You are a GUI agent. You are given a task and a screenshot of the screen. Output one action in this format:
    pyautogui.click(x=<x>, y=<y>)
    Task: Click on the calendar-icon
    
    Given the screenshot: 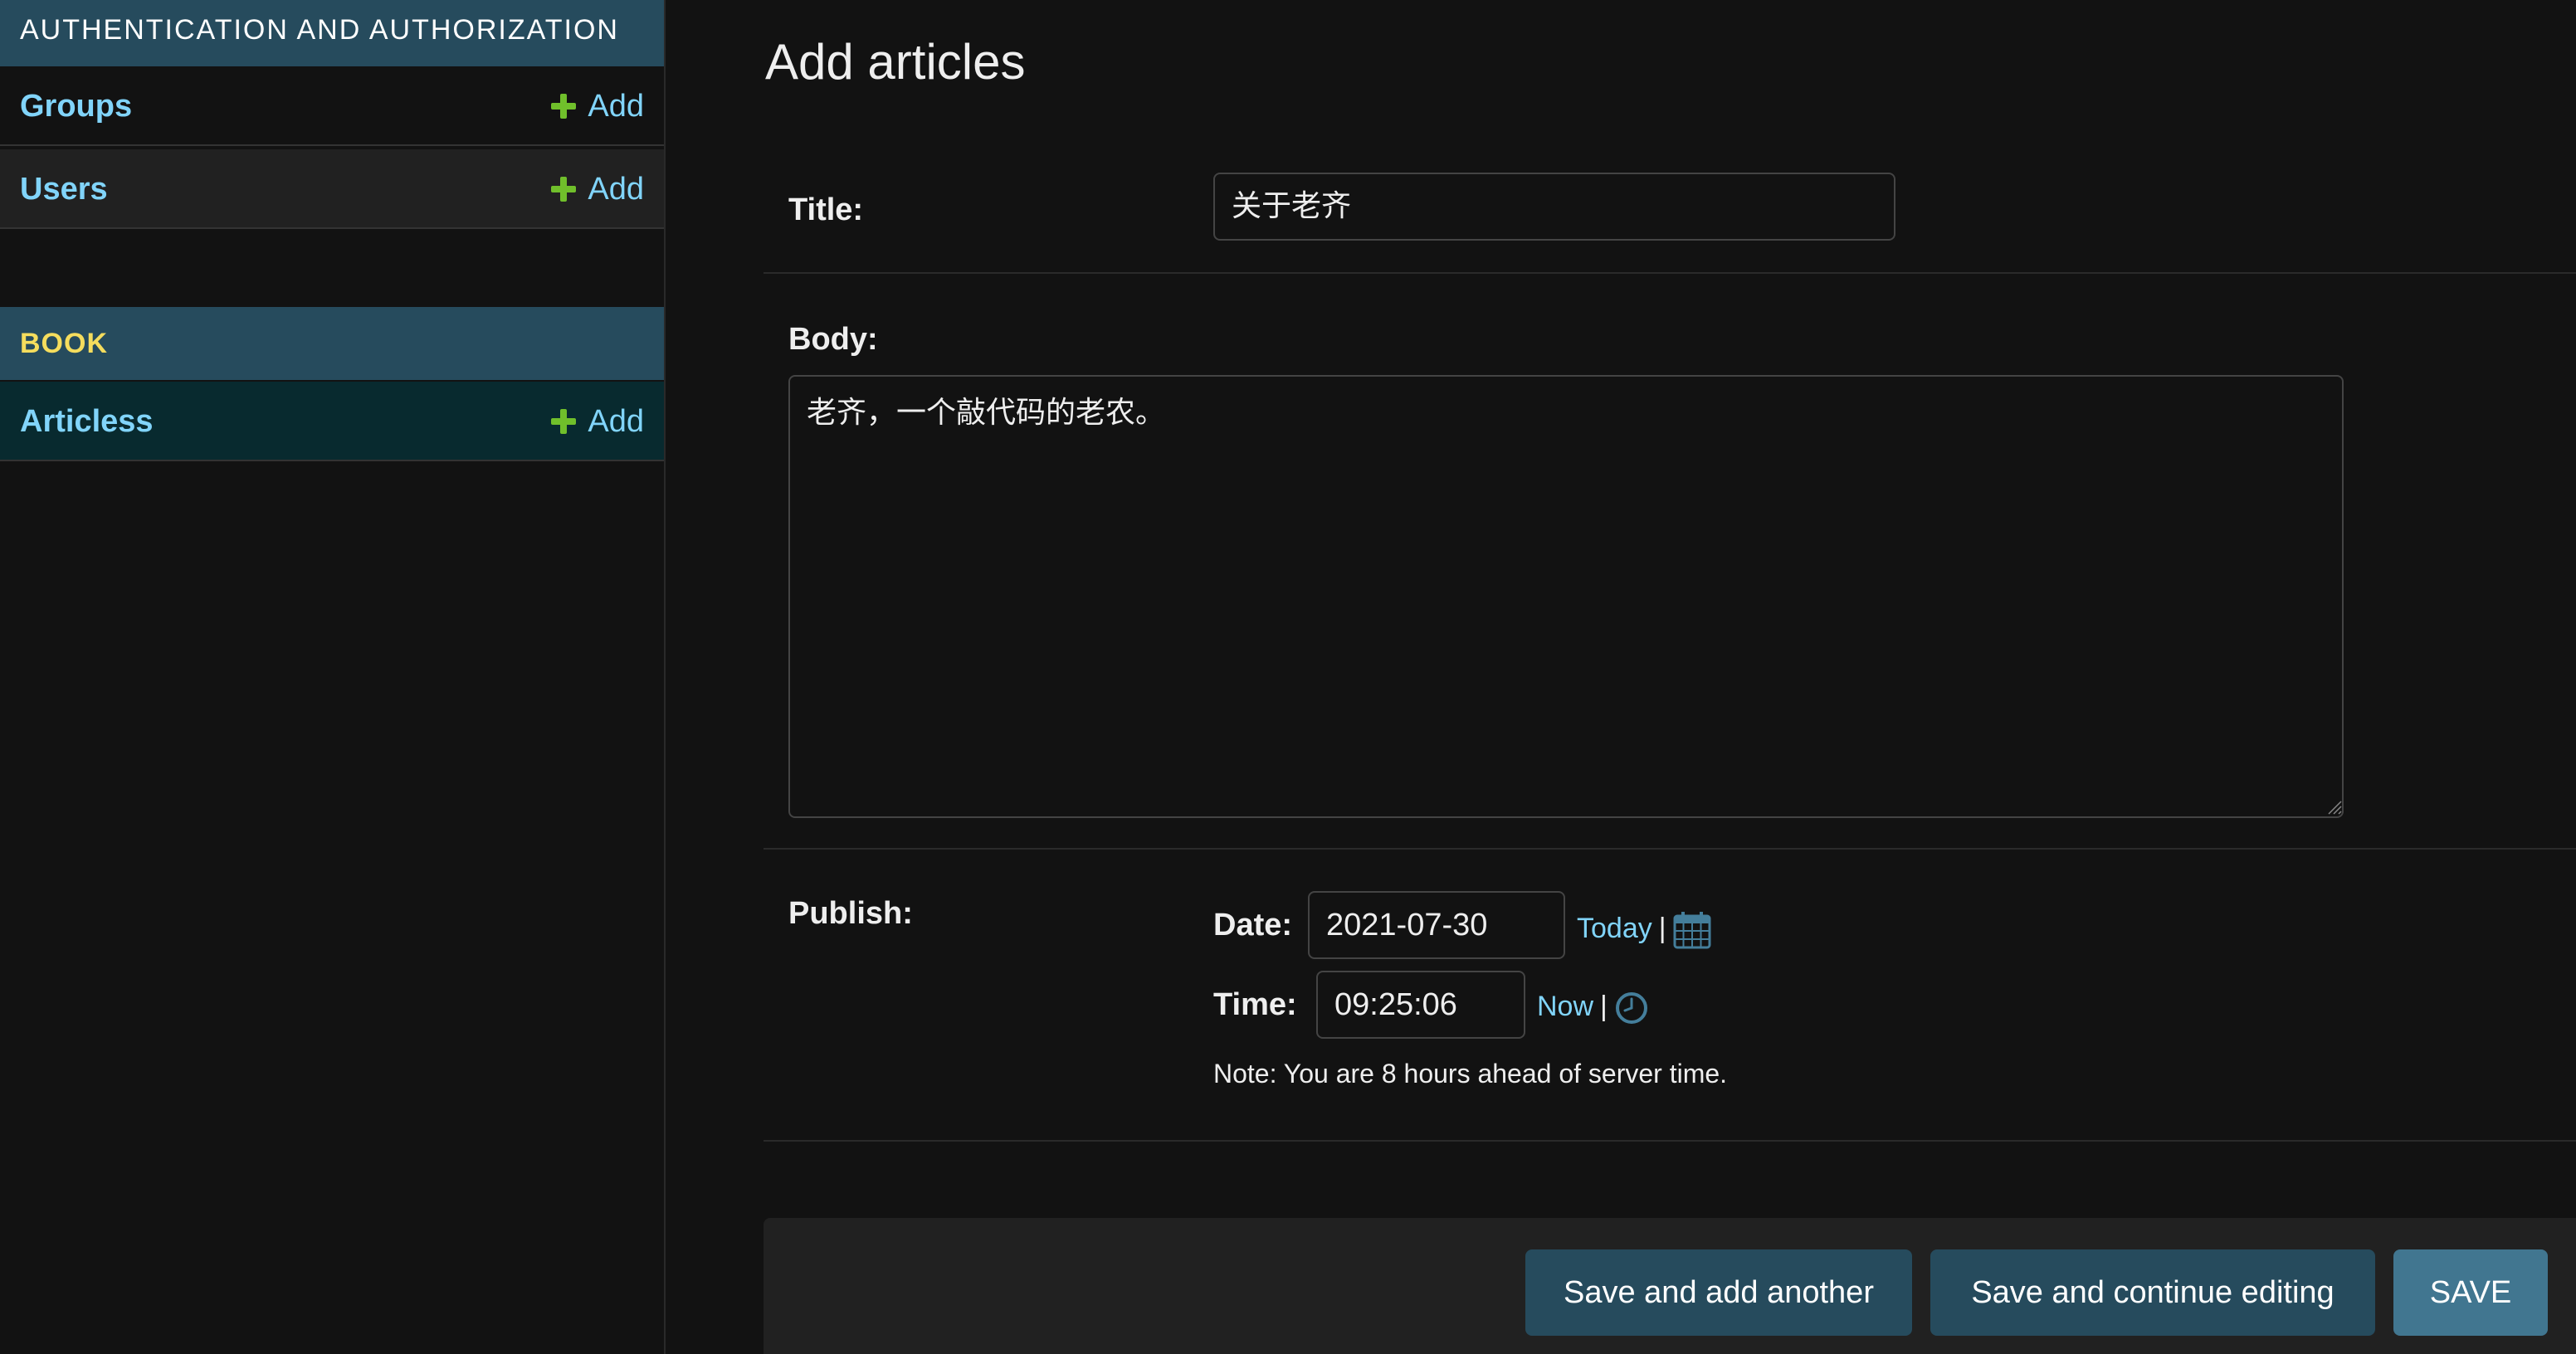 What is the action you would take?
    pyautogui.click(x=1692, y=930)
    